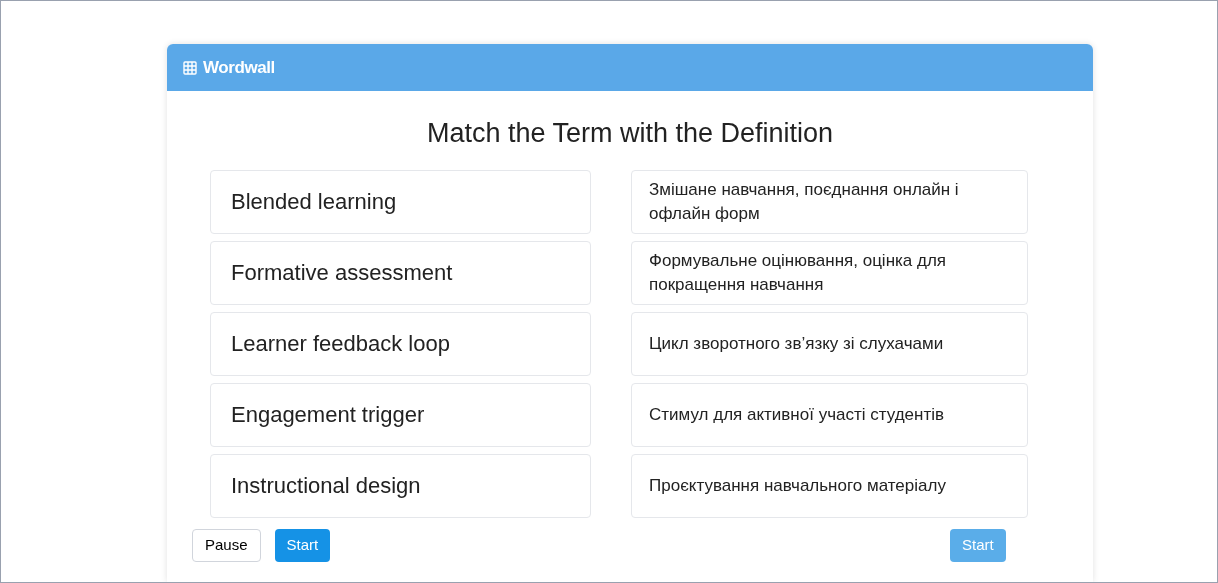 The width and height of the screenshot is (1218, 583). What do you see at coordinates (190, 67) in the screenshot?
I see `grid-icon` at bounding box center [190, 67].